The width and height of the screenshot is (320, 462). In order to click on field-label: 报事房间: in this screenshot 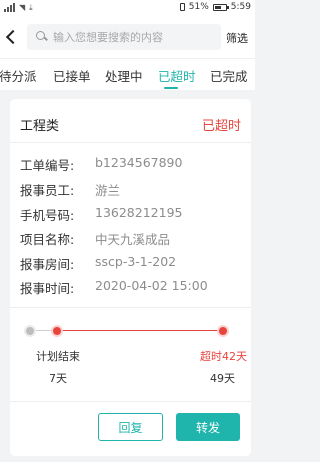, I will do `click(47, 264)`.